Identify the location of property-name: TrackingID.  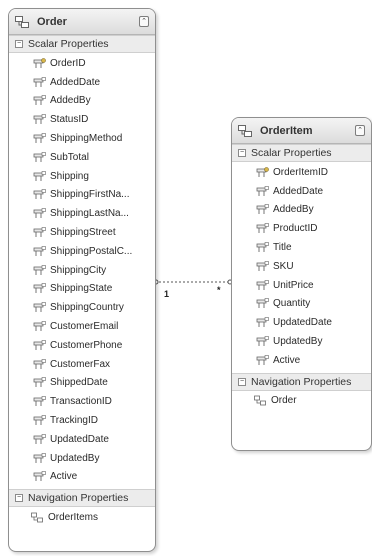
(74, 421).